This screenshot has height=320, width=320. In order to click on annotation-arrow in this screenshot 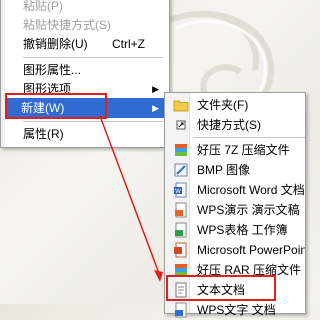, I will do `click(131, 198)`.